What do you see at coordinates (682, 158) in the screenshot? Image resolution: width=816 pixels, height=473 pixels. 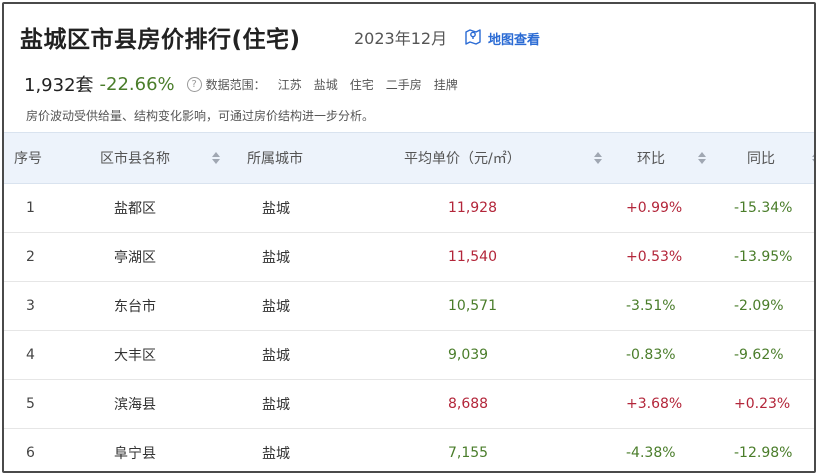 I see `col-mom-header: 环比` at bounding box center [682, 158].